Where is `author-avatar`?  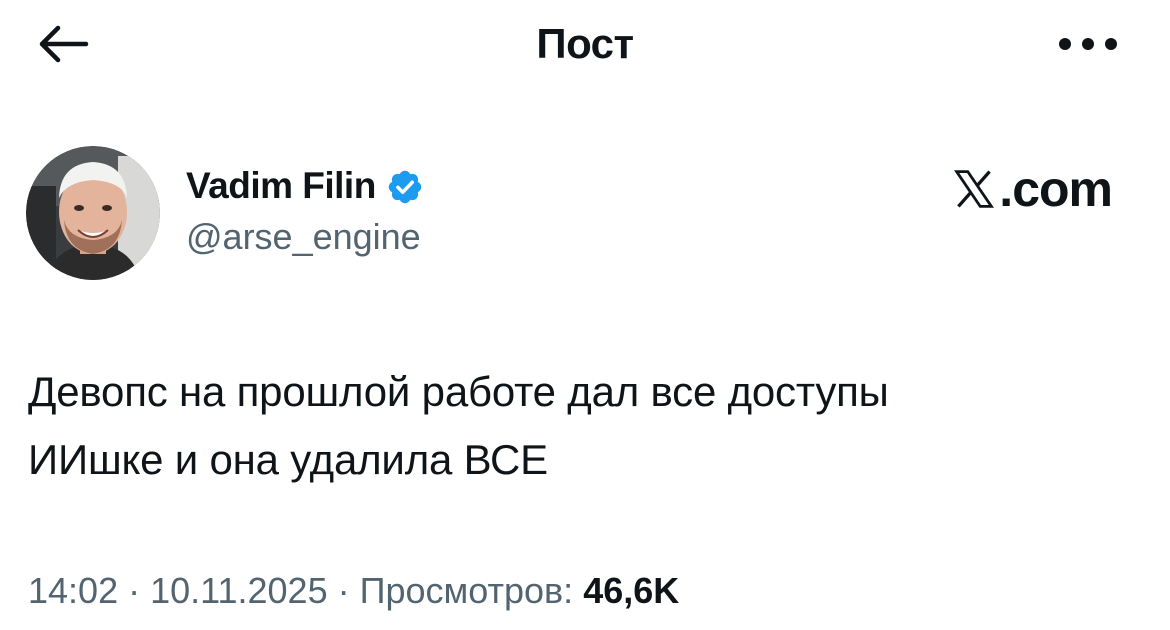 author-avatar is located at coordinates (93, 213).